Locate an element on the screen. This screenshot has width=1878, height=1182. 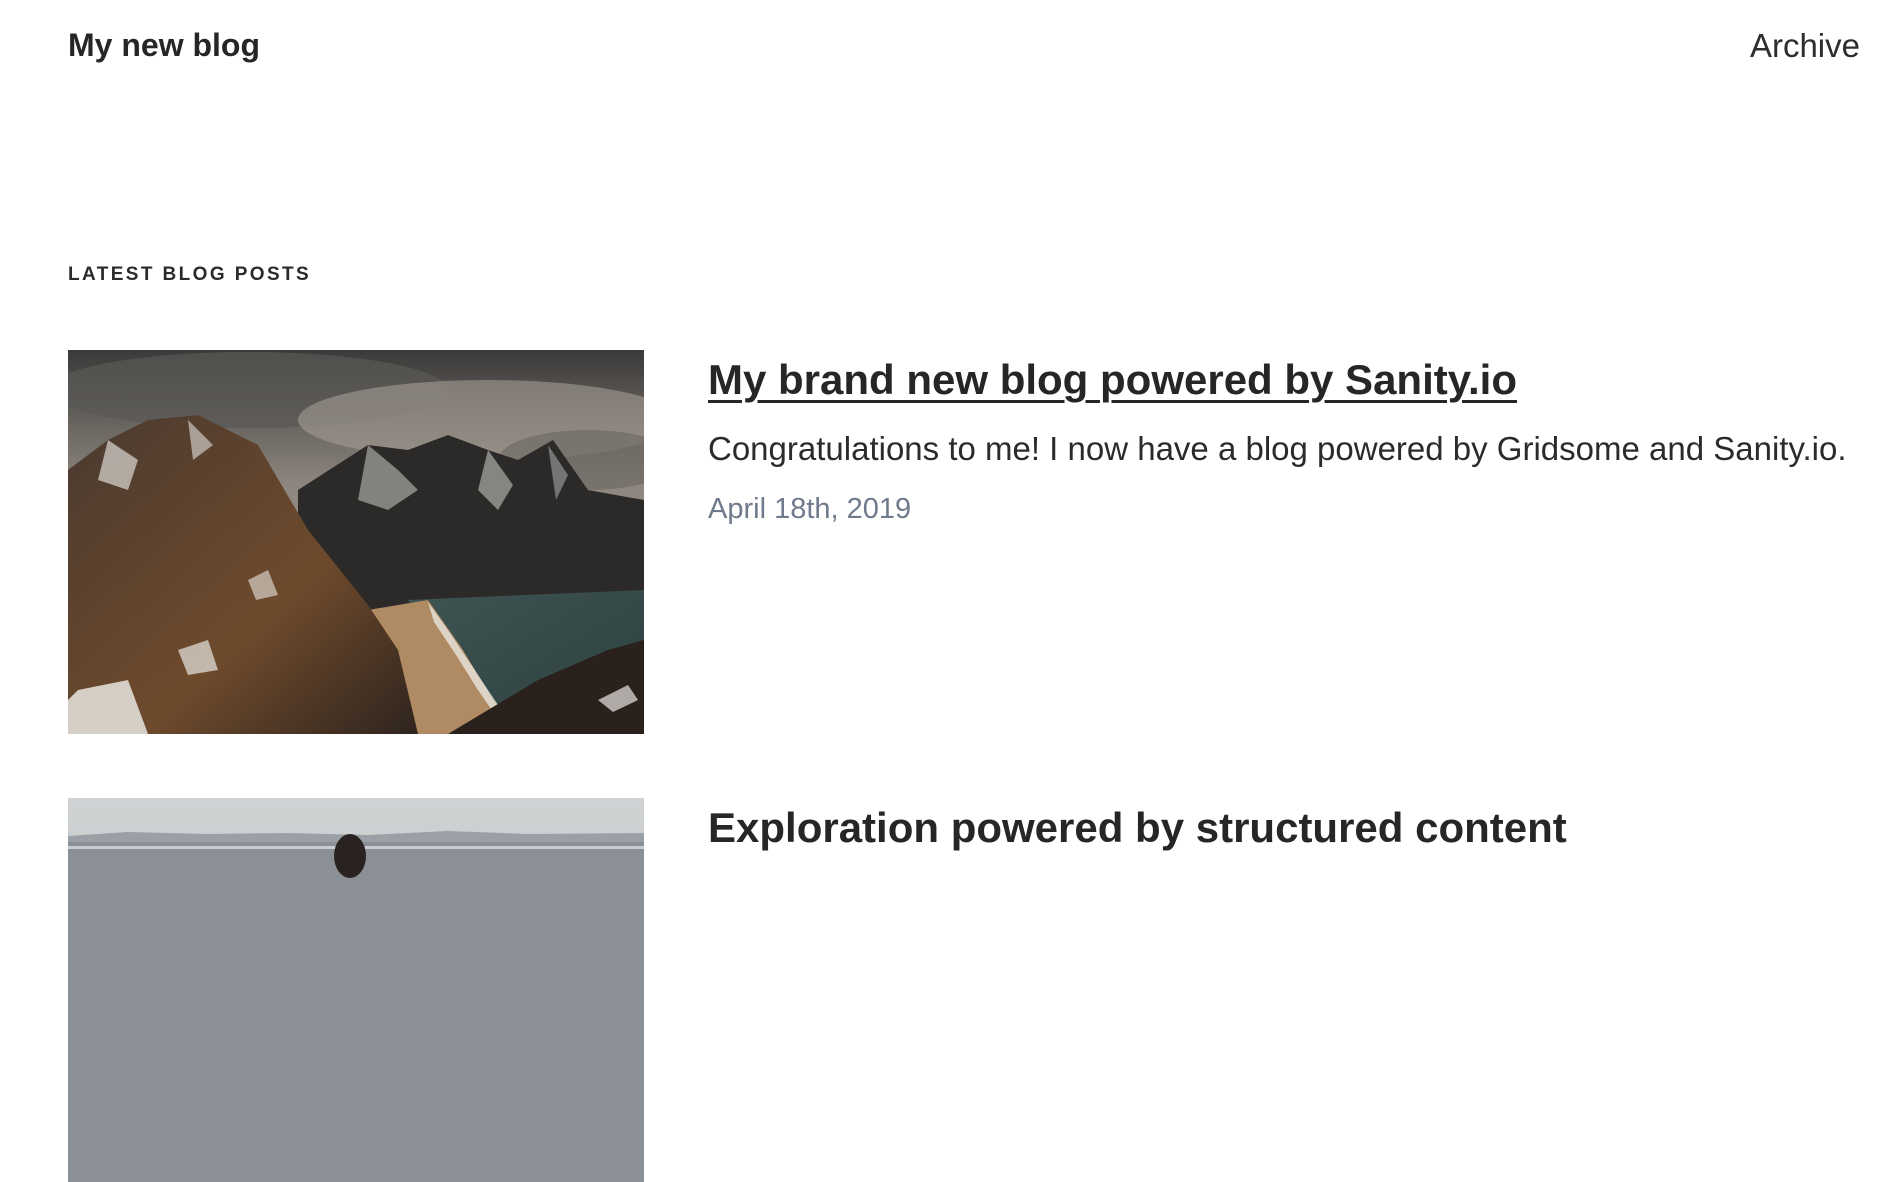
section-heading: LATEST BLOG POSTS is located at coordinates (190, 274).